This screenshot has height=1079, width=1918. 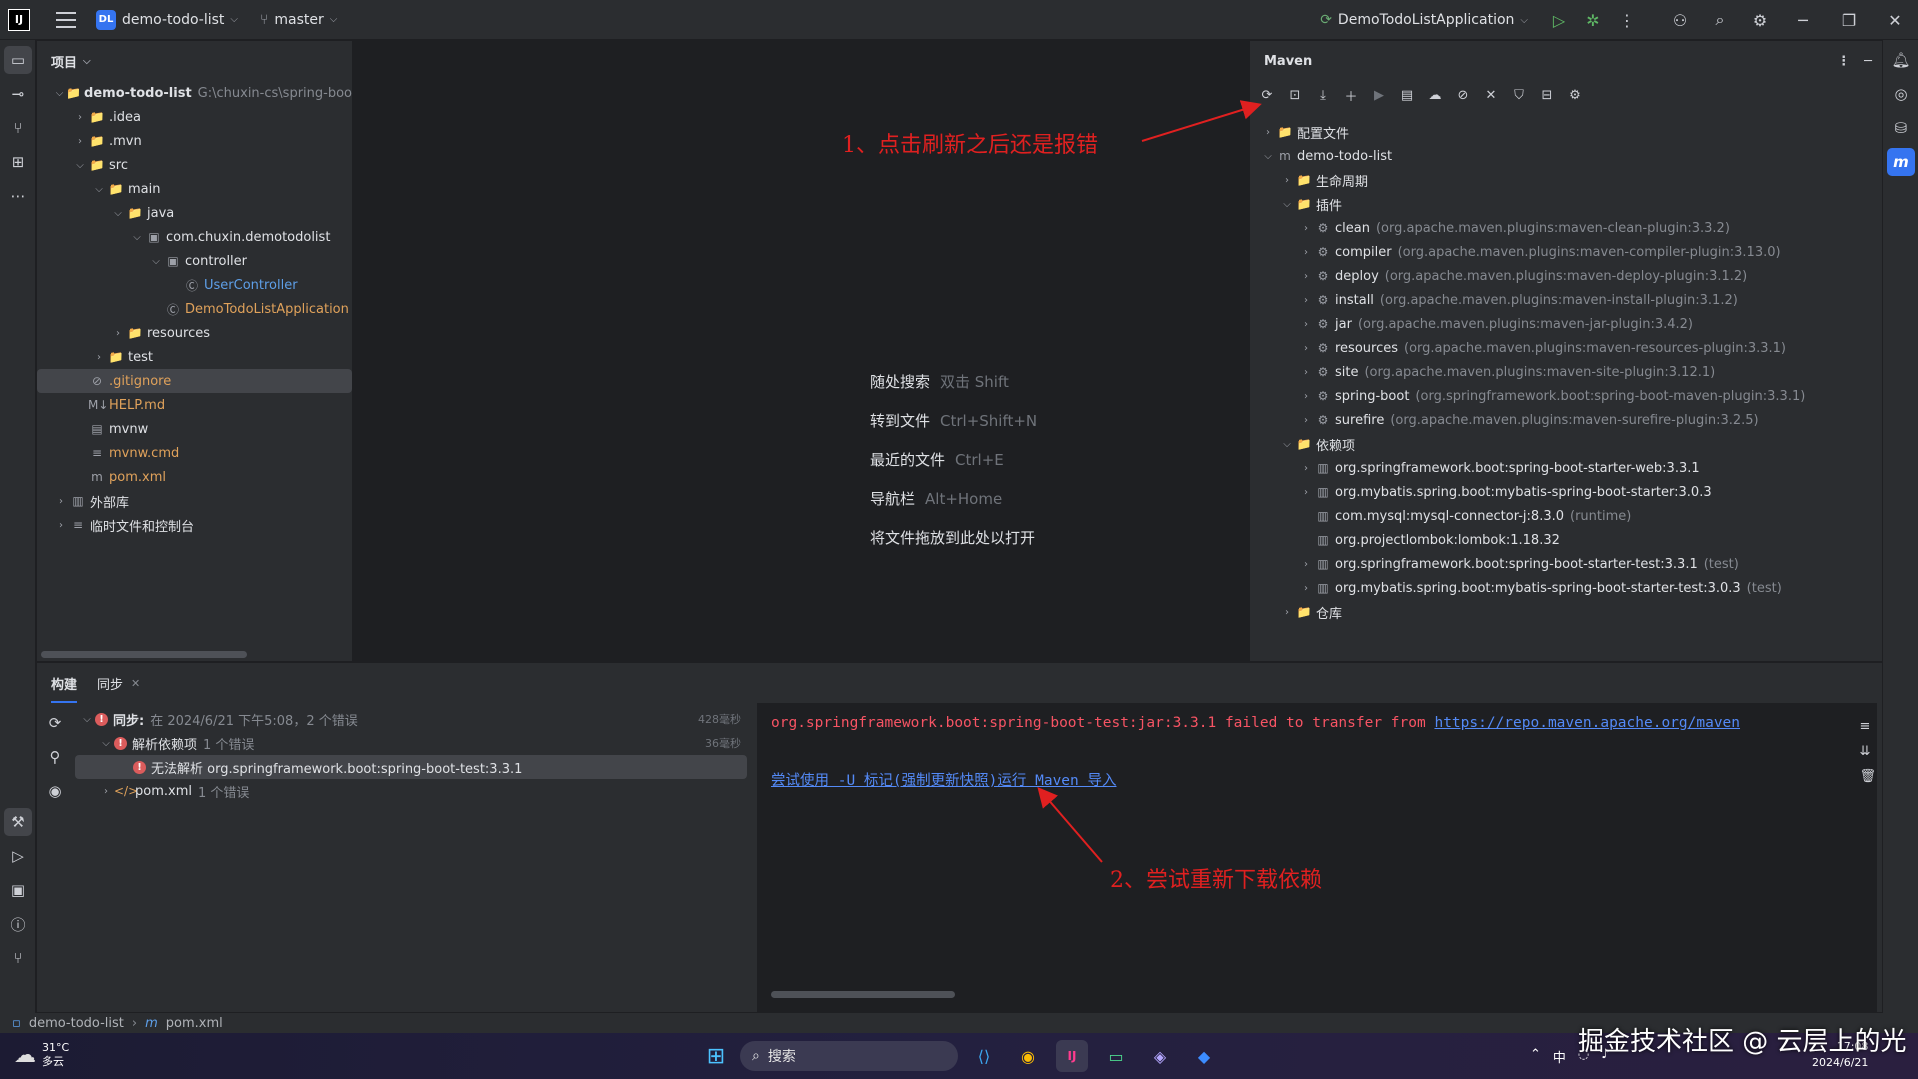 I want to click on project-tree-item: m pom.xml, so click(x=194, y=477).